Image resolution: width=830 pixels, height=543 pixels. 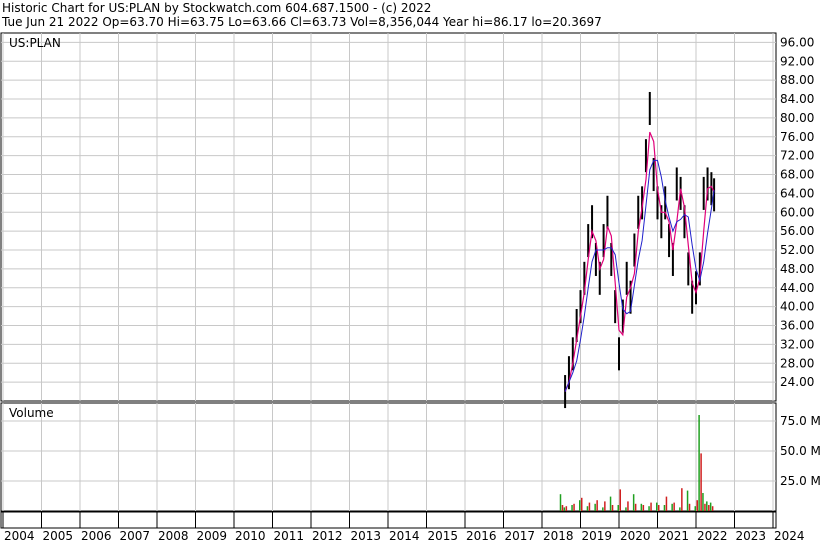 I want to click on price-tick-label: 44.00, so click(x=797, y=288).